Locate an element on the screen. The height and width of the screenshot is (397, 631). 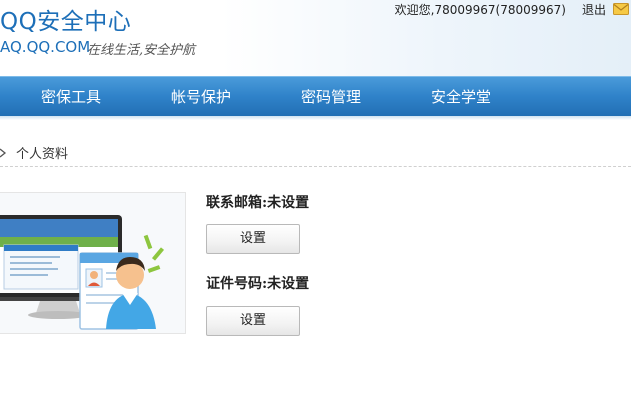
profile-illustration is located at coordinates (93, 263).